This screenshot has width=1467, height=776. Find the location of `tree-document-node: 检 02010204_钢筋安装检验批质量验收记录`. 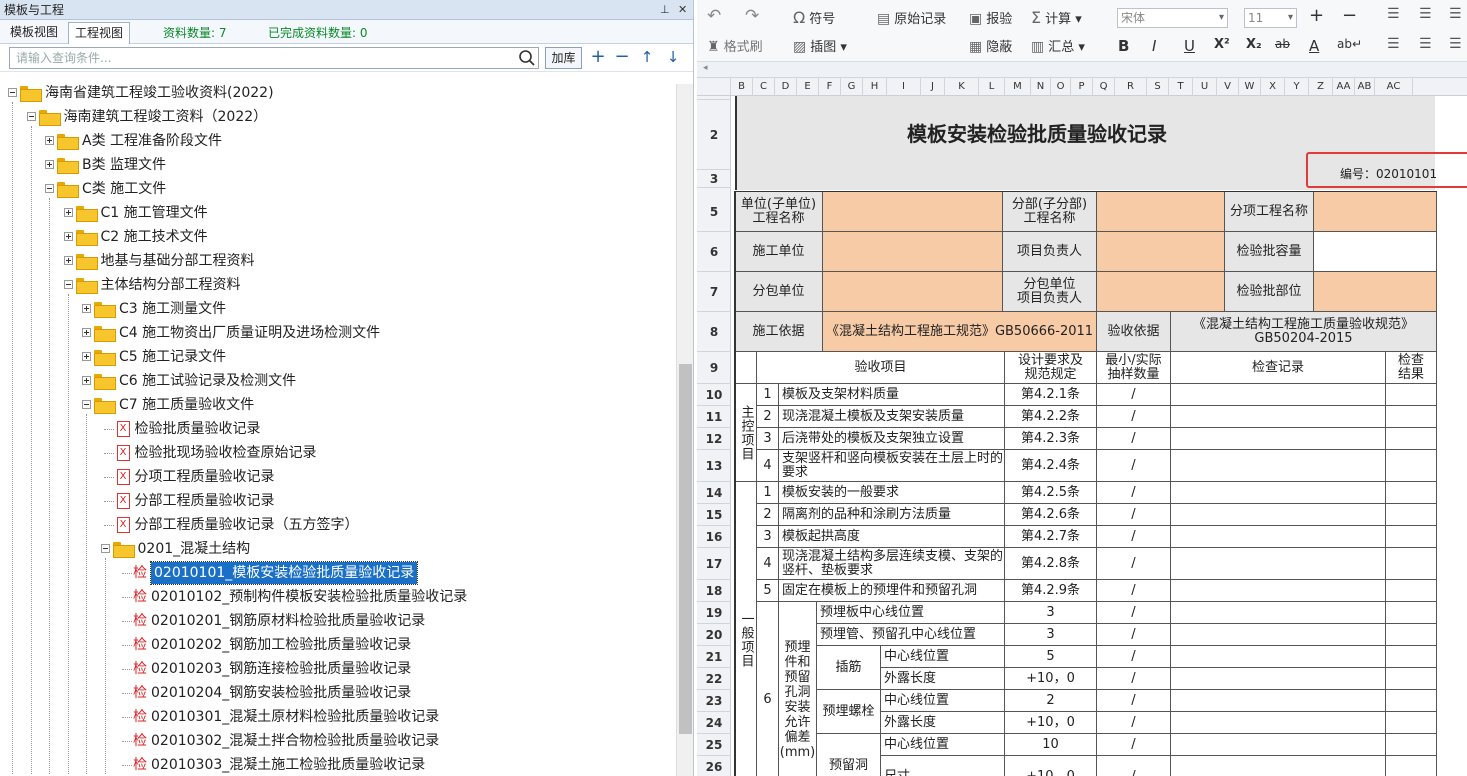

tree-document-node: 检 02010204_钢筋安装检验批质量验收记录 is located at coordinates (338, 693).